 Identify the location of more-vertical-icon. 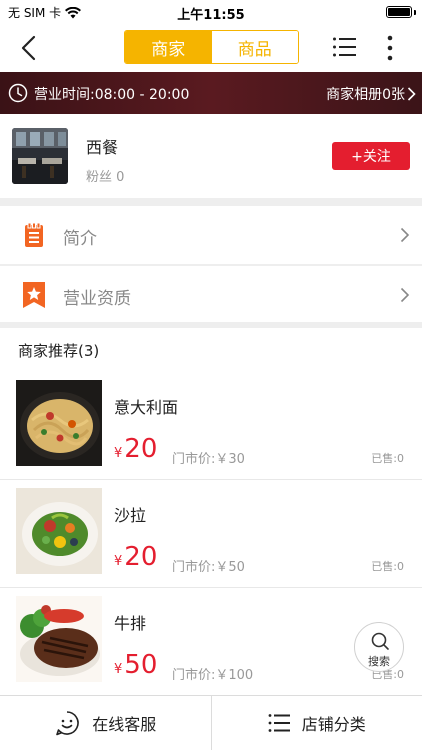
(390, 48).